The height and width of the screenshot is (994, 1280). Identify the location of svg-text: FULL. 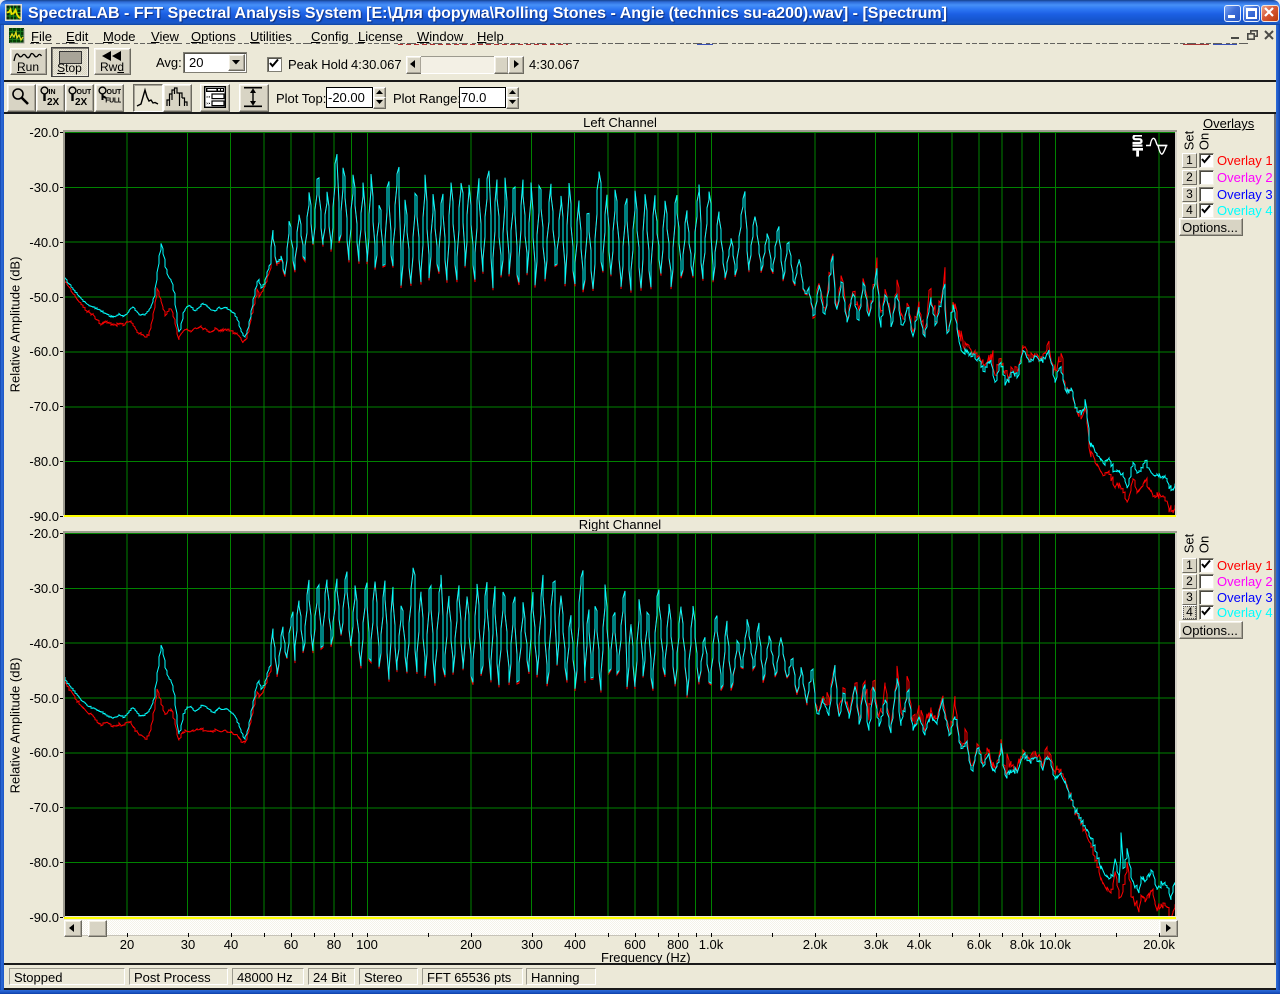
(113, 101).